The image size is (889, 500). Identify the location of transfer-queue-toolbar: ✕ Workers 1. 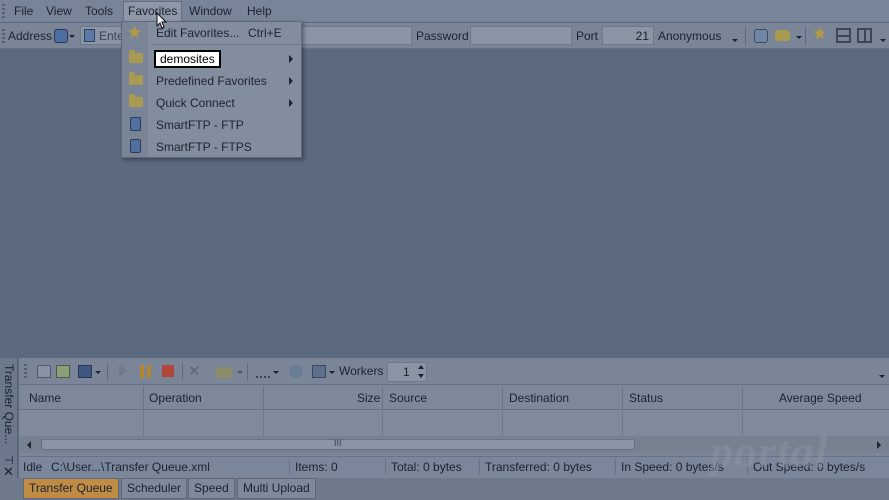
(454, 371).